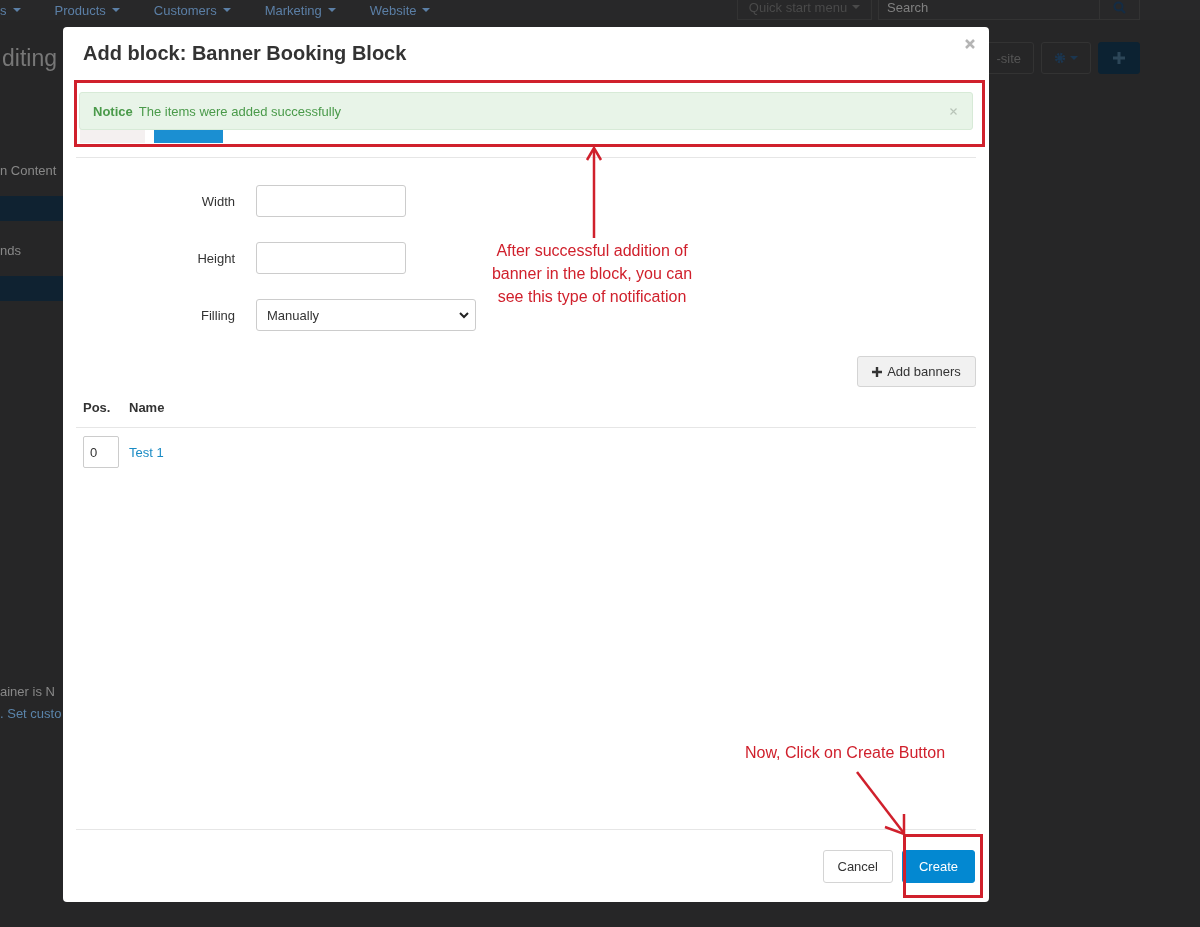  Describe the element at coordinates (592, 274) in the screenshot. I see `annotation-text: After successful addition of banner in the block, you can see this type of notification` at that location.